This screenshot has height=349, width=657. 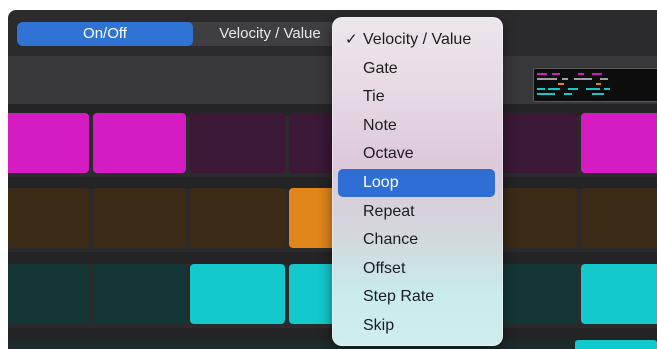 What do you see at coordinates (379, 325) in the screenshot?
I see `menu-item-label: Skip` at bounding box center [379, 325].